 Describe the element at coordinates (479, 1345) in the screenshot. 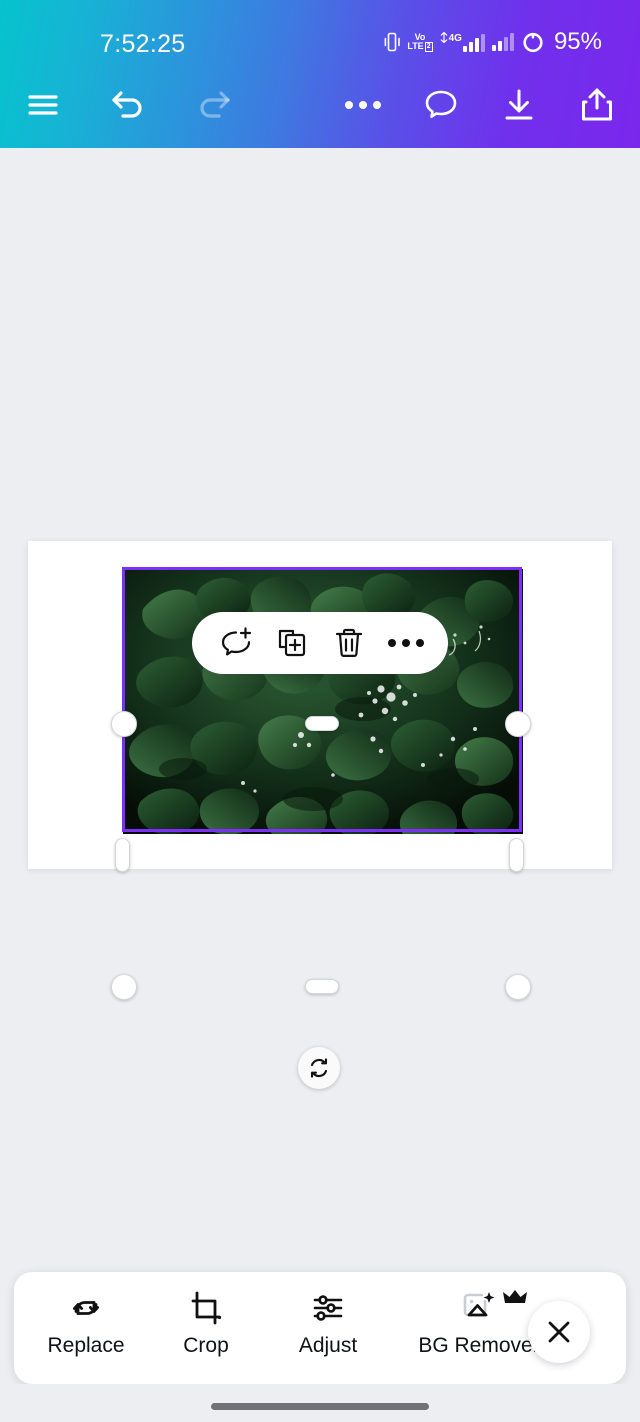

I see `bg-remover-label: BG Remover` at that location.